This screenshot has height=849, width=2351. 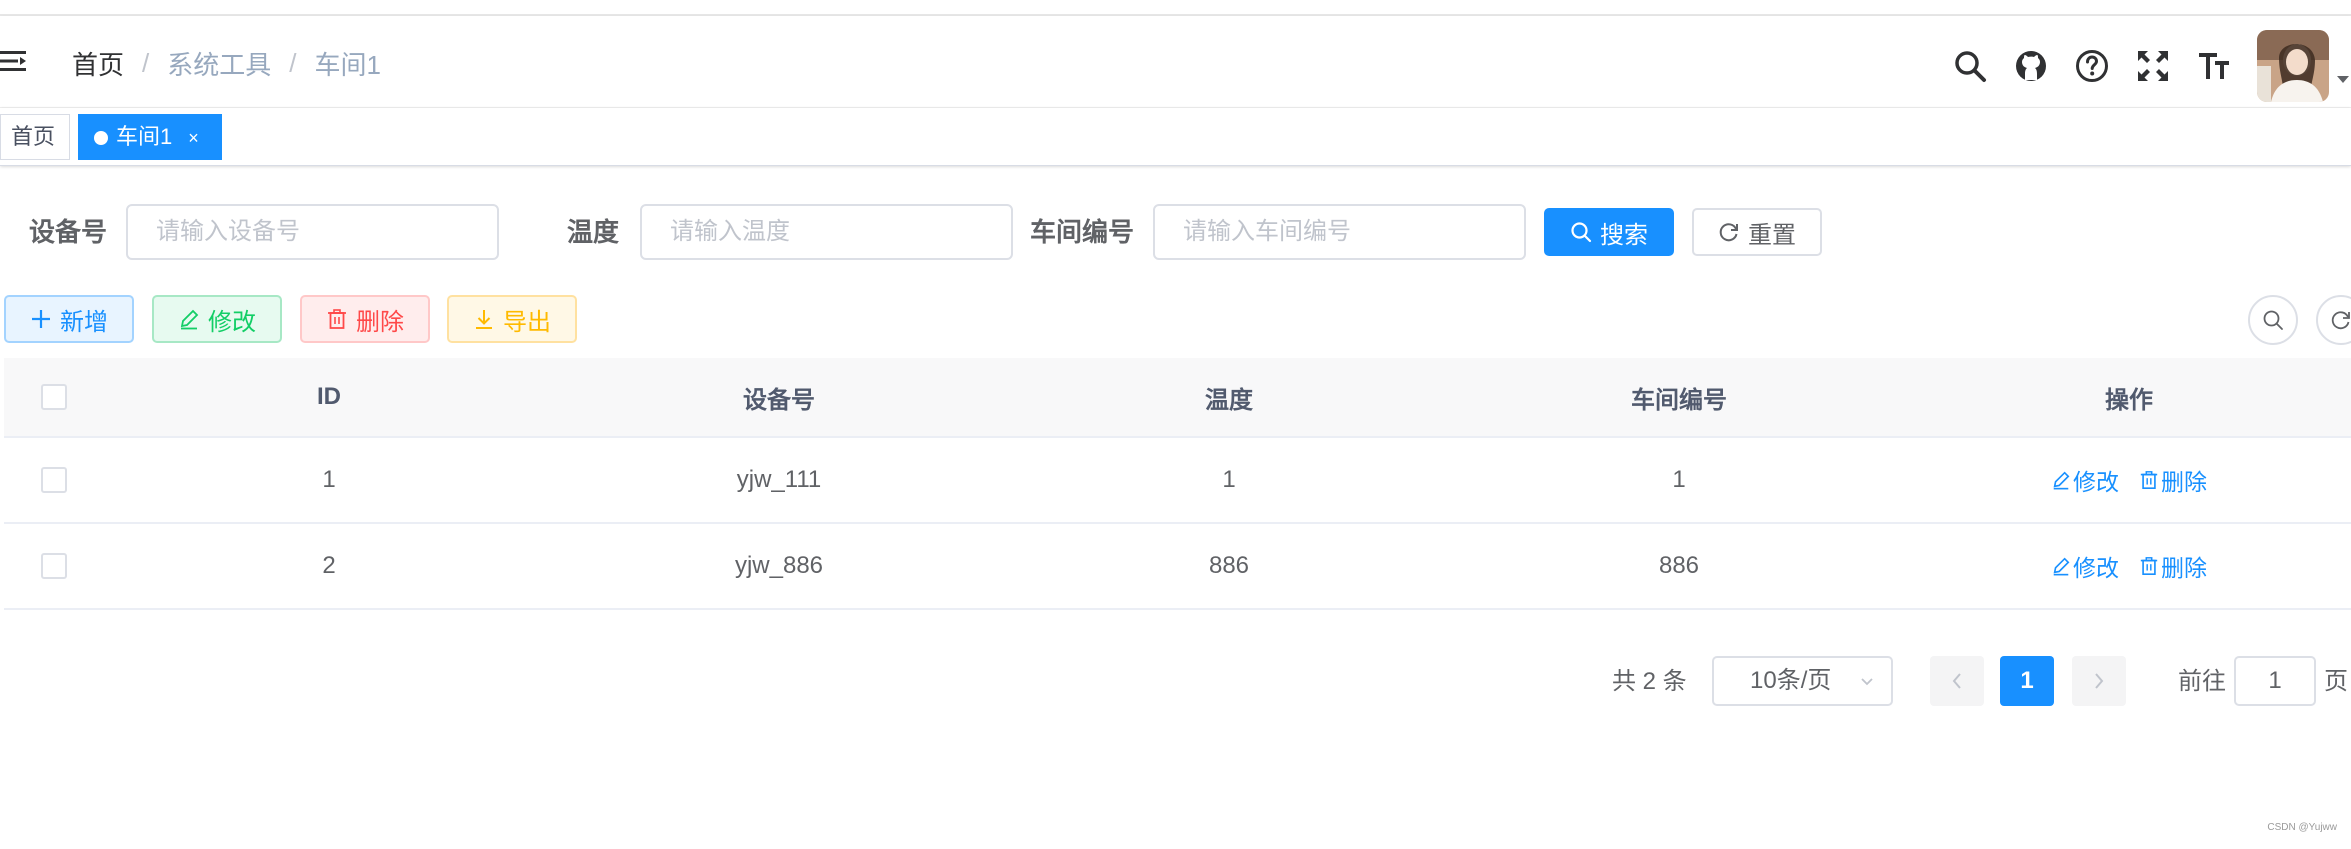 What do you see at coordinates (2129, 400) in the screenshot?
I see `header-actions: 操作` at bounding box center [2129, 400].